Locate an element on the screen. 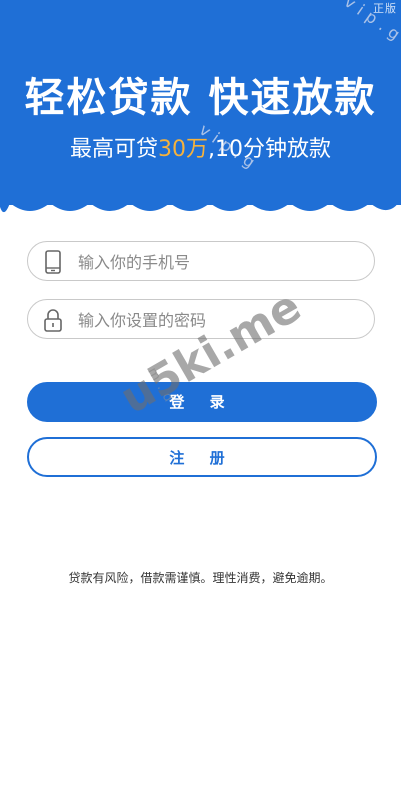 The image size is (401, 796). loan-amount-highlight: 30万 is located at coordinates (183, 149).